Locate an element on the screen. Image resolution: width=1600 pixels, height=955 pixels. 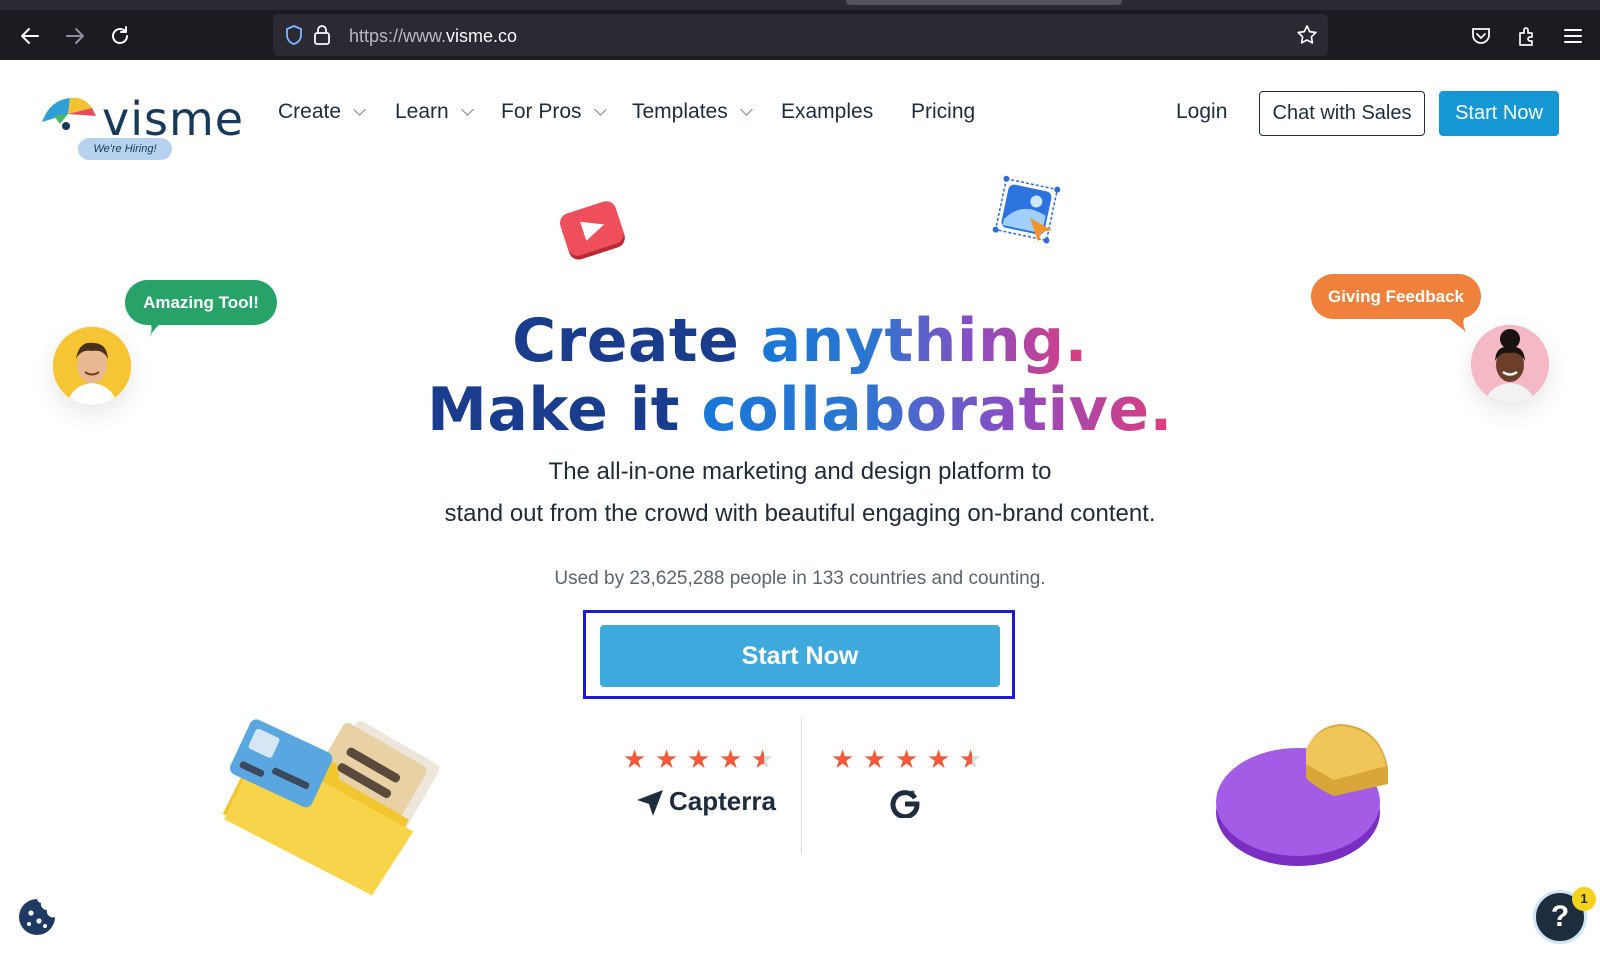
address-bar: https://www.visme.co is located at coordinates (800, 35).